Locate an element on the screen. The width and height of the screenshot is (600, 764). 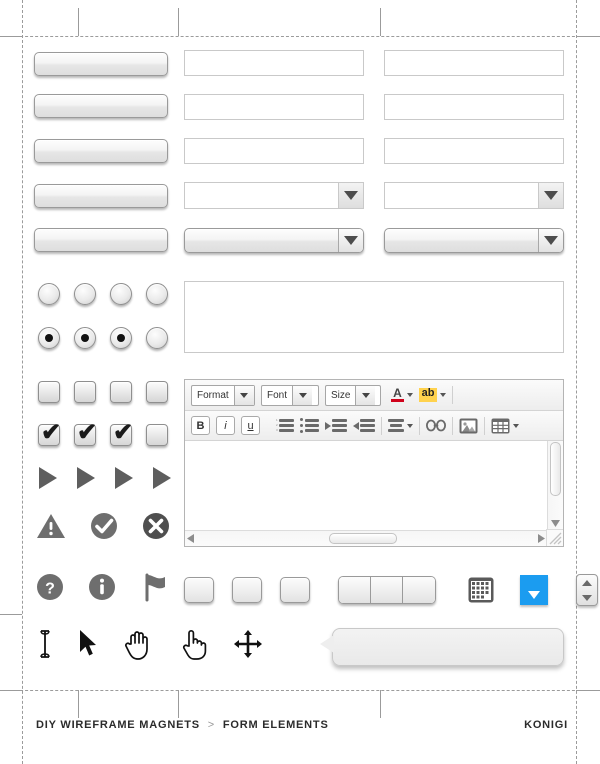
bold-icon: B is located at coordinates (200, 425).